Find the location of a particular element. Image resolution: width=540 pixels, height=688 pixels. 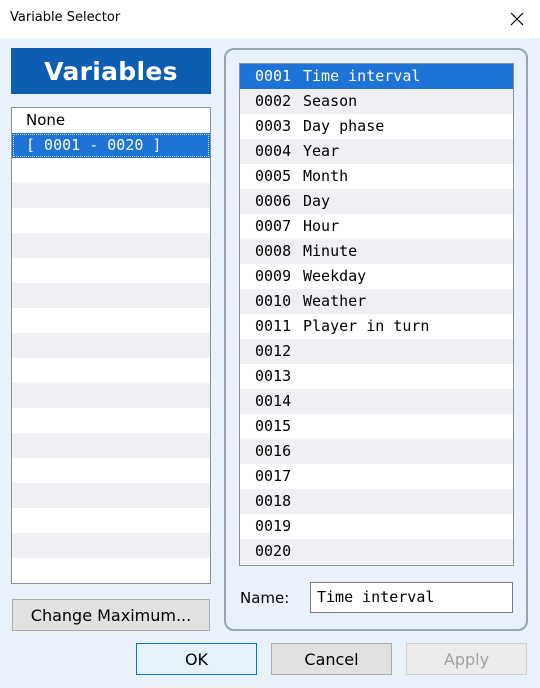

variable-name: Player in turn is located at coordinates (366, 326).